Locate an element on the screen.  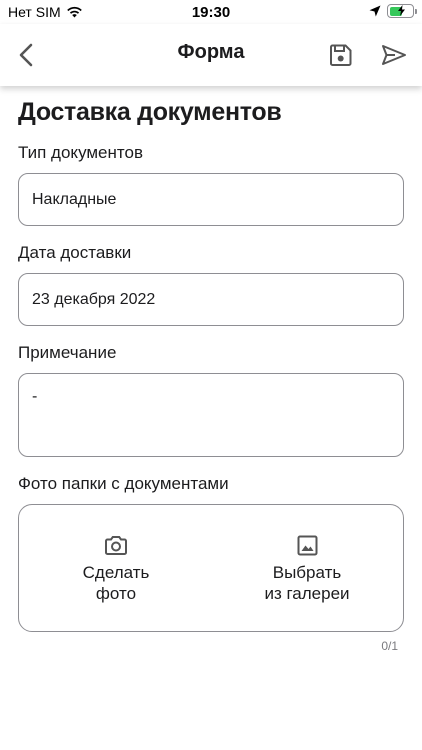
doc-type-label: Тип документов is located at coordinates (80, 152).